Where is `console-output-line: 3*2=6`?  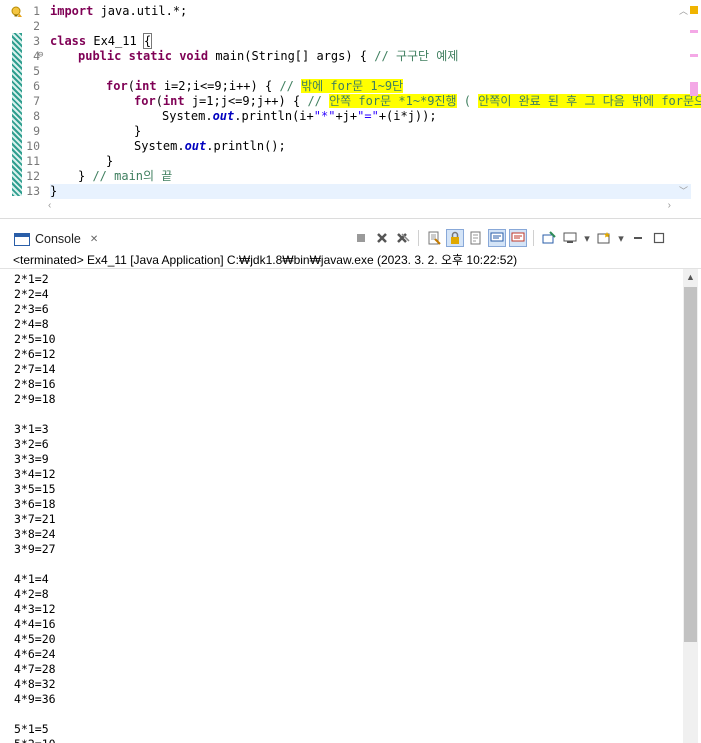
console-output-line: 3*2=6 is located at coordinates (31, 444).